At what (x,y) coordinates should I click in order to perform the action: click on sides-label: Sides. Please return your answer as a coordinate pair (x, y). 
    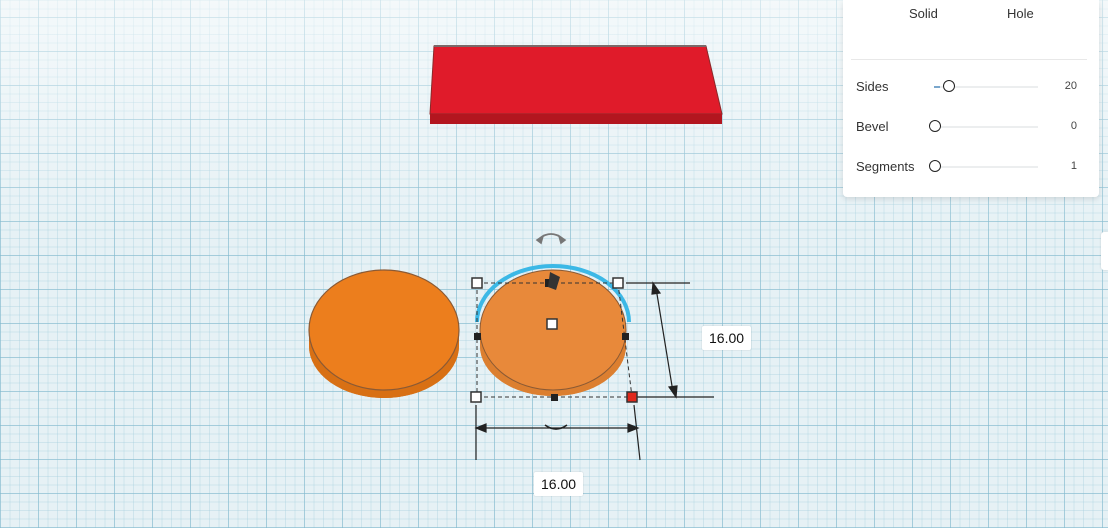
    Looking at the image, I should click on (872, 86).